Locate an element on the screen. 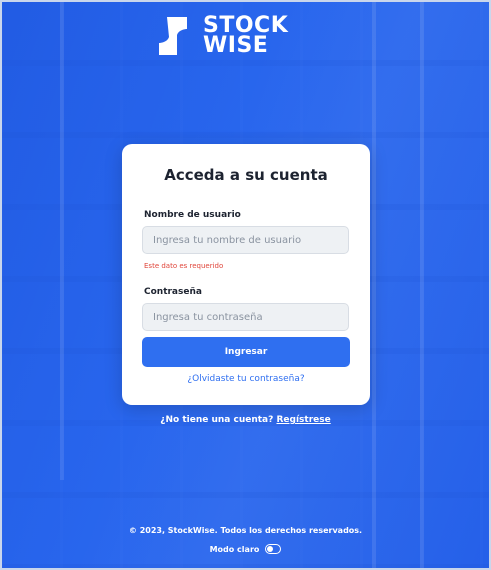 The image size is (491, 570). password-input is located at coordinates (245, 317).